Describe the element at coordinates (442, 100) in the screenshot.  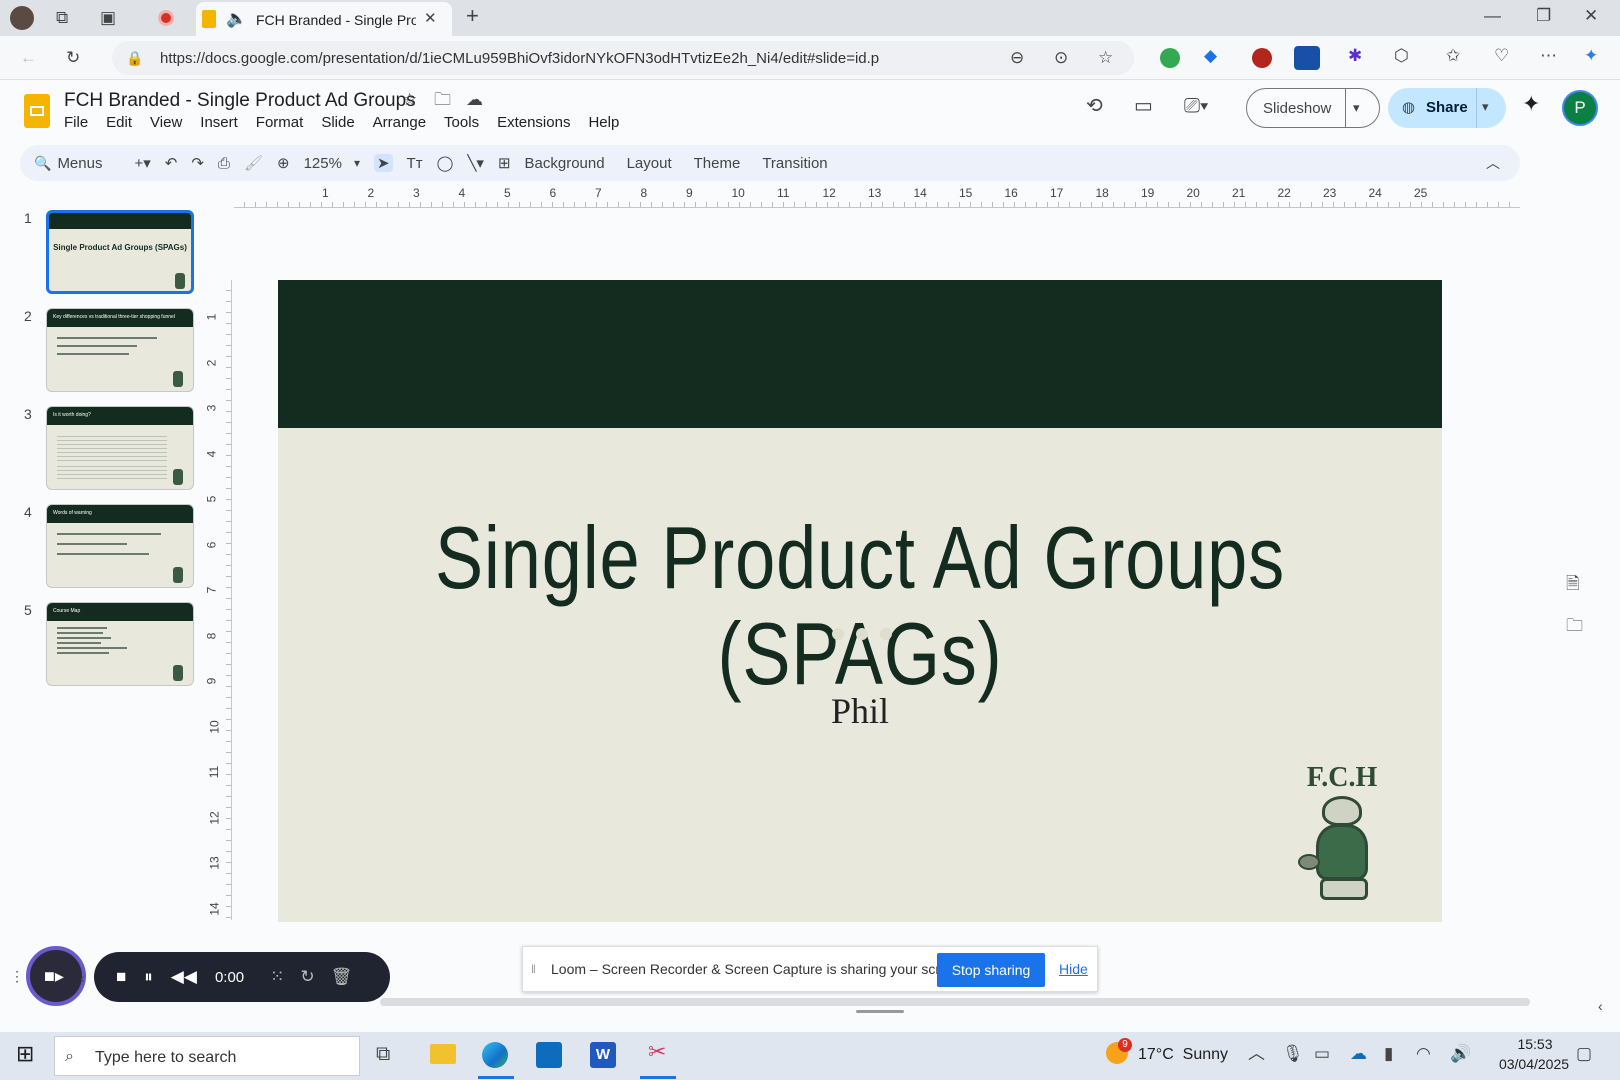
I see `move-folder-icon: 🗀` at that location.